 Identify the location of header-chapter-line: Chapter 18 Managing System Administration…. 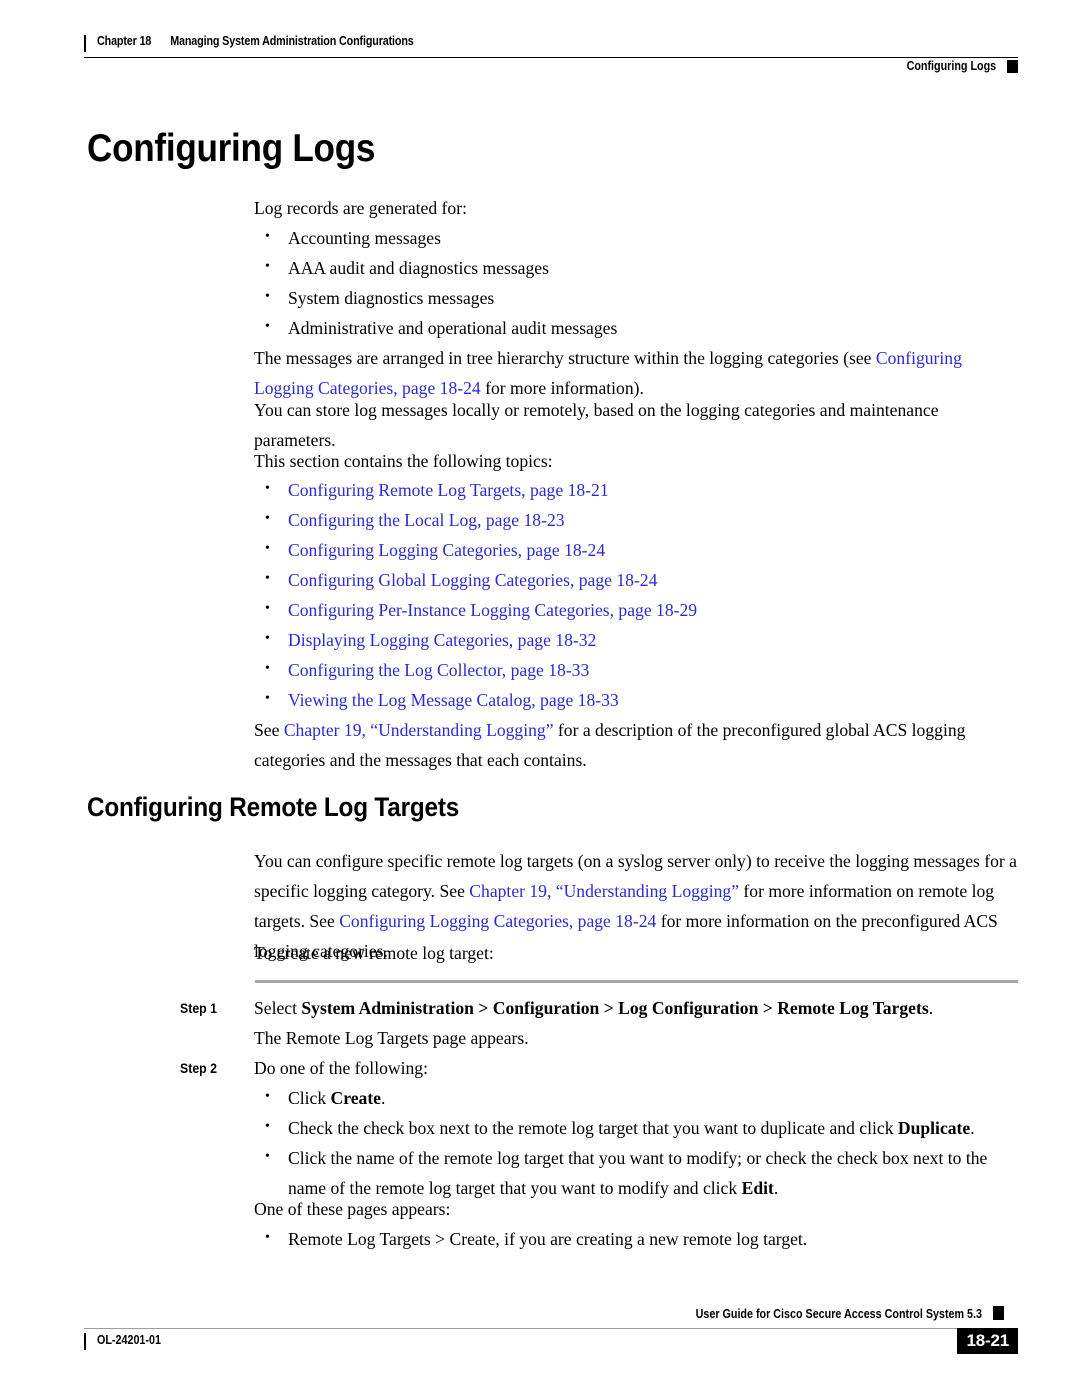
(255, 41).